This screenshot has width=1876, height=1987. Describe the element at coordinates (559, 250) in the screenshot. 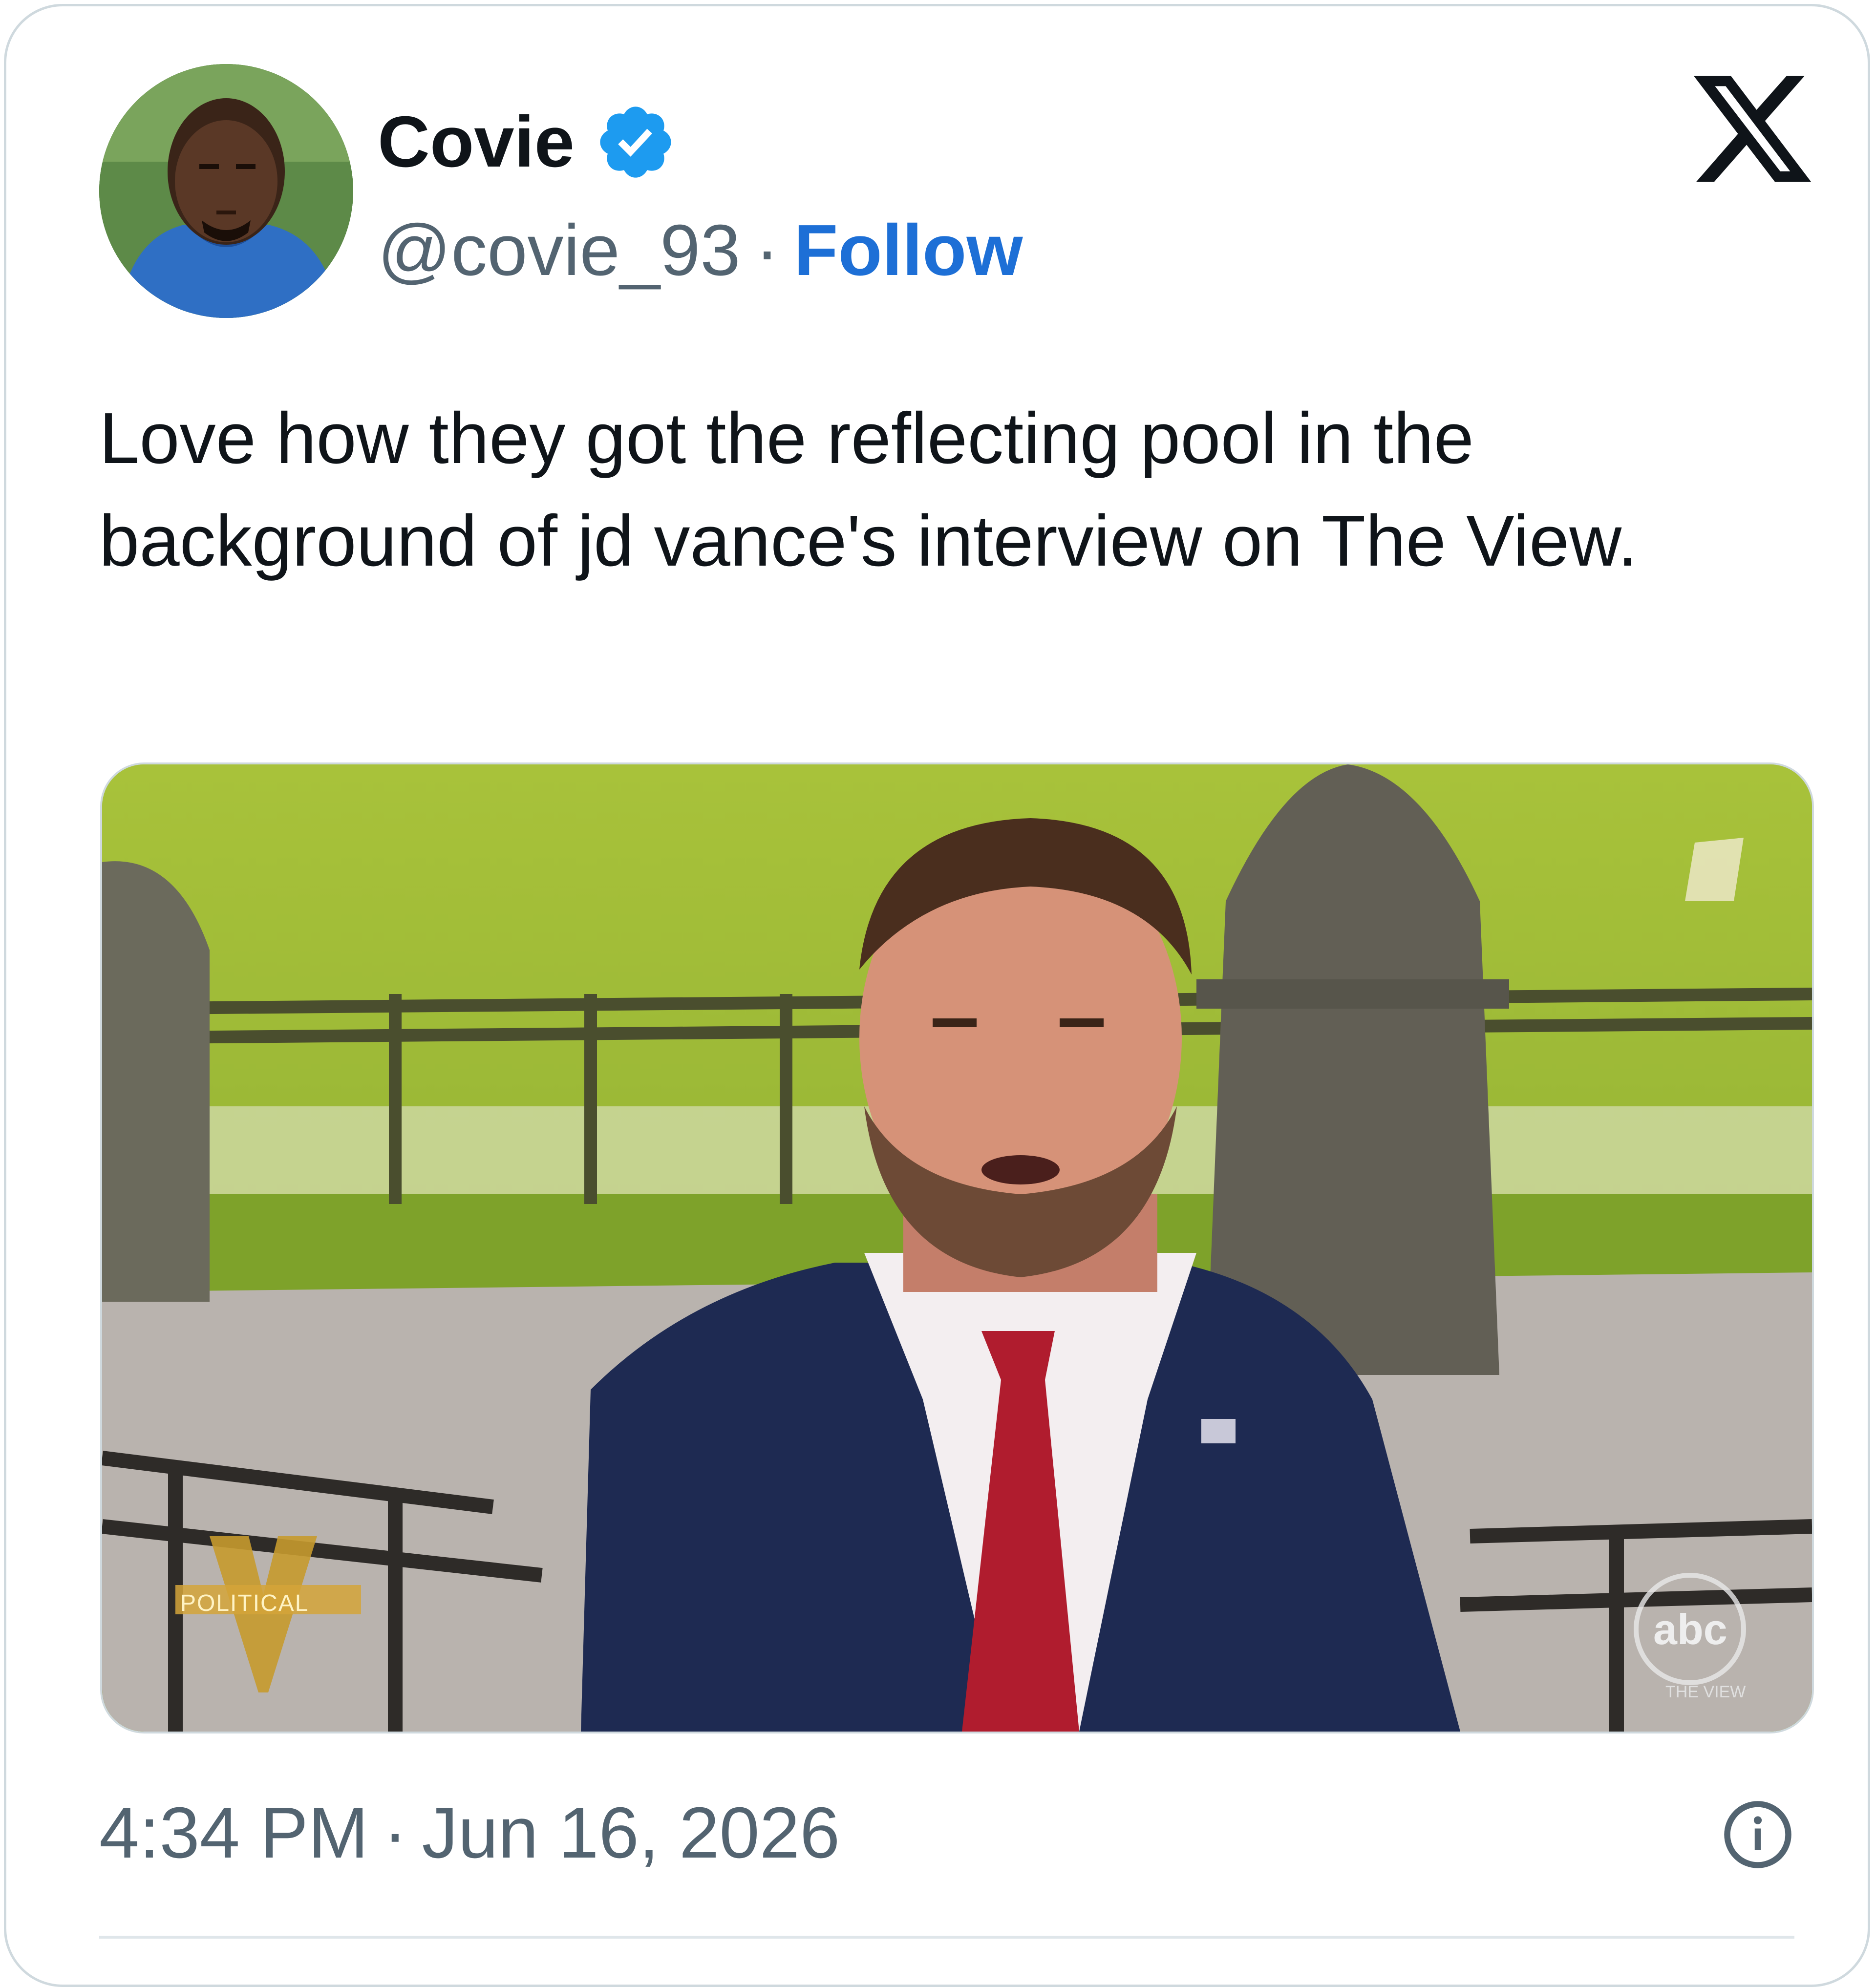

I see `user-handle: @covie_93` at that location.